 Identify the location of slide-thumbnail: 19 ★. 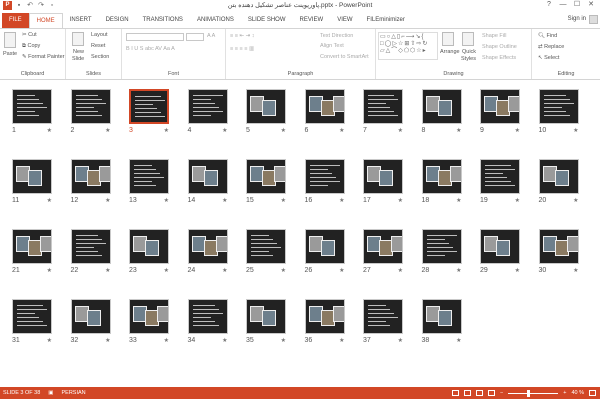
(500, 183).